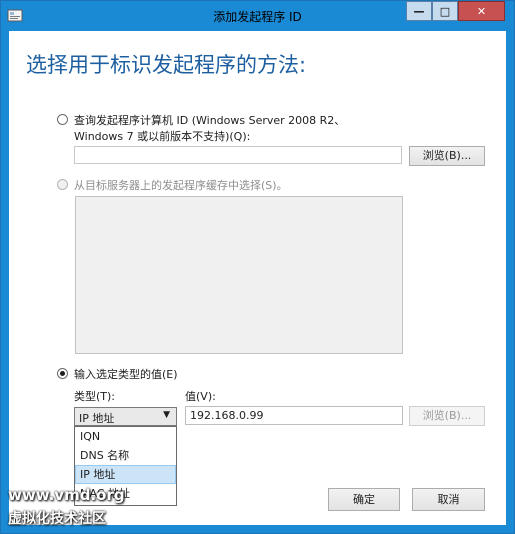  Describe the element at coordinates (125, 436) in the screenshot. I see `type-option-iqn: IQN` at that location.